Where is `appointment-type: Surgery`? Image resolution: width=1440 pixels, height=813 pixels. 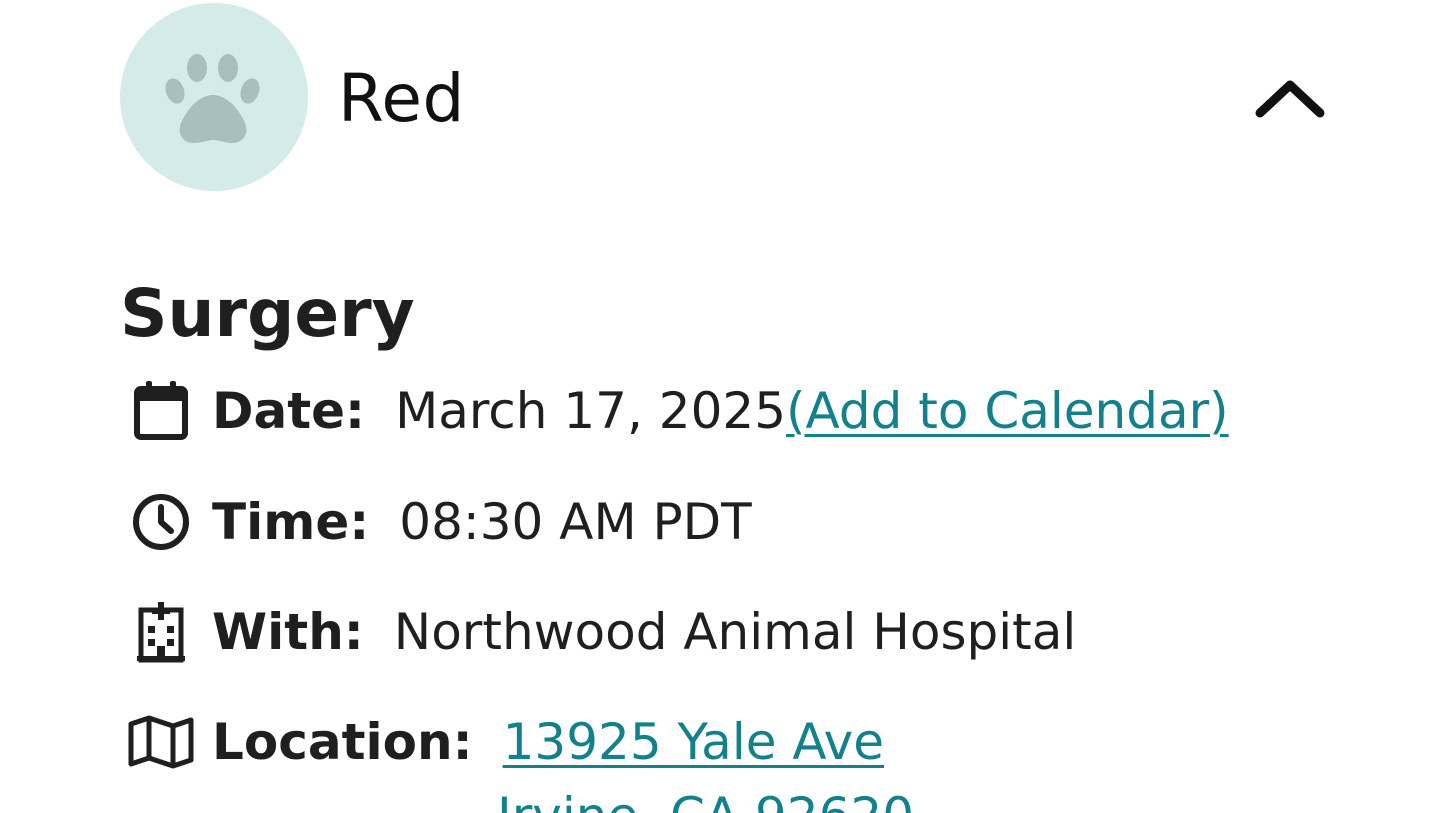 appointment-type: Surgery is located at coordinates (267, 313).